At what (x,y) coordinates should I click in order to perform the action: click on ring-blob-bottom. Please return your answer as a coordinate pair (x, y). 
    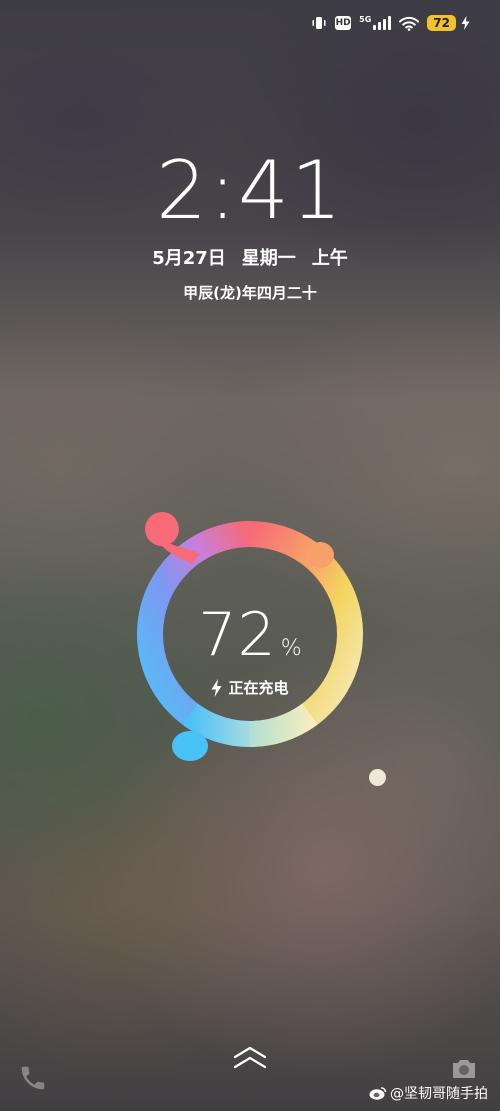
    Looking at the image, I should click on (190, 746).